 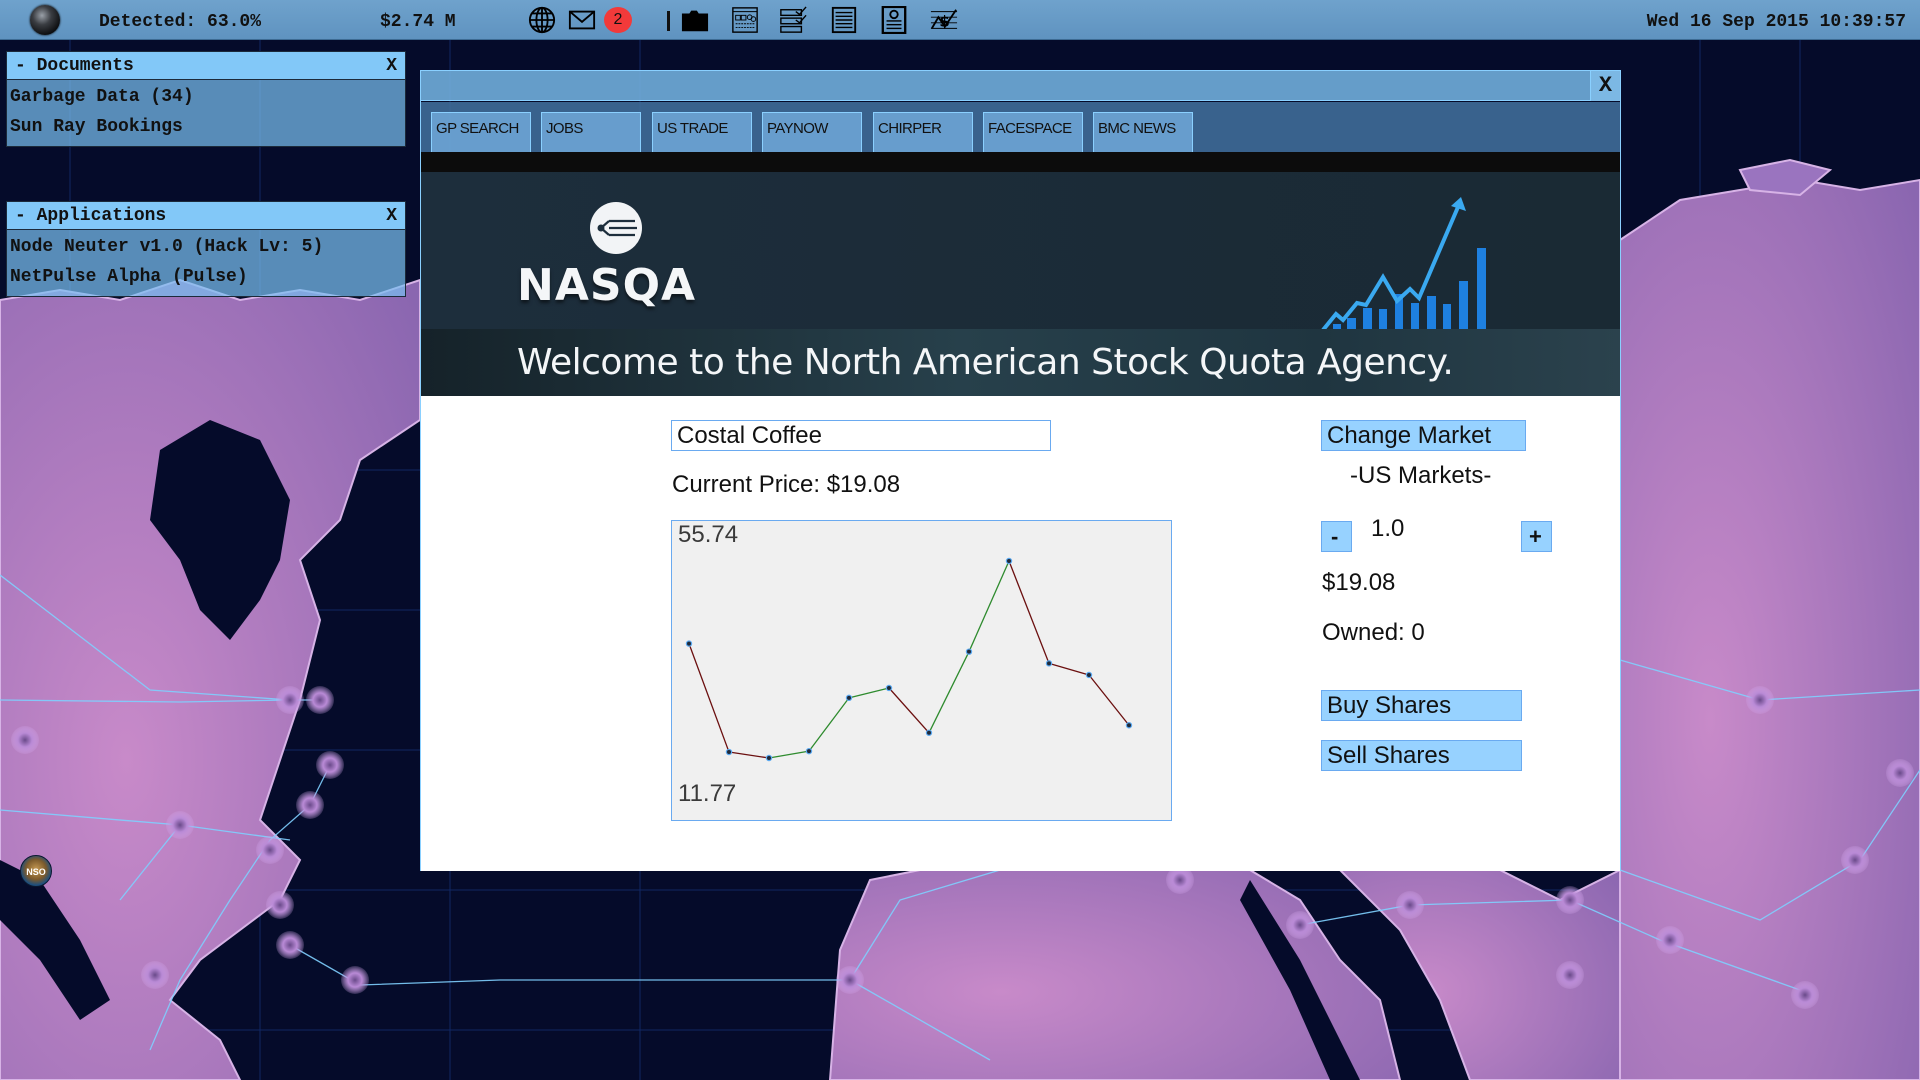 What do you see at coordinates (1421, 755) in the screenshot?
I see `sell-shares-button: Sell Shares` at bounding box center [1421, 755].